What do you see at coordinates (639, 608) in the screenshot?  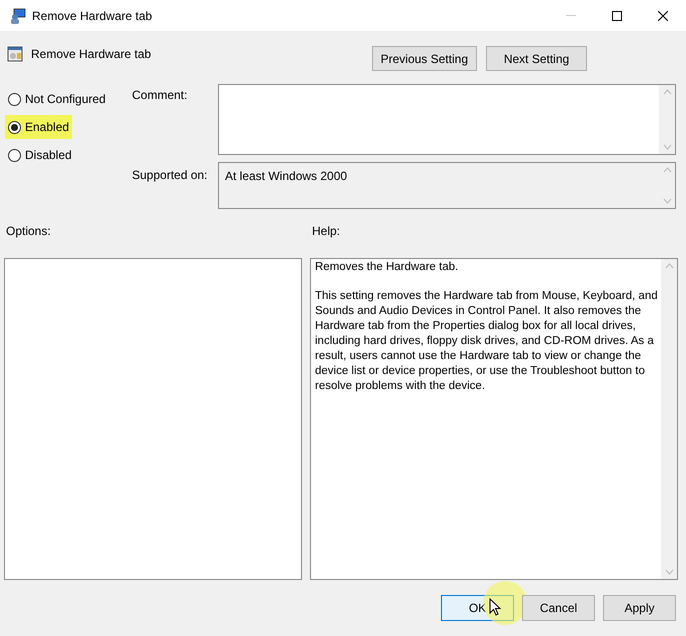 I see `dialog-button: Apply` at bounding box center [639, 608].